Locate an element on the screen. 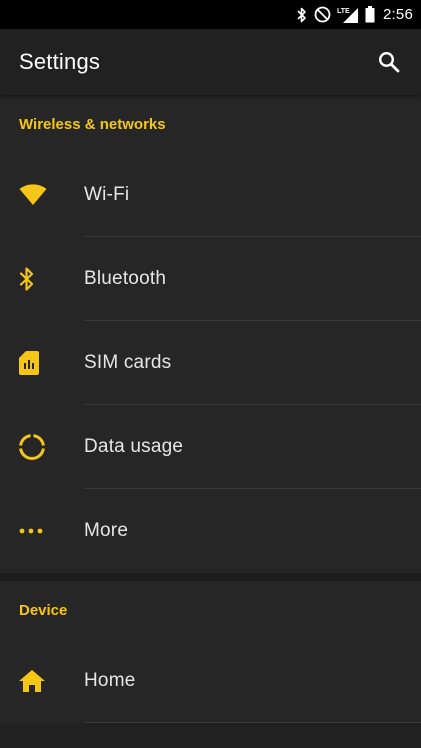 The image size is (421, 748). sim-card-icon is located at coordinates (42, 363).